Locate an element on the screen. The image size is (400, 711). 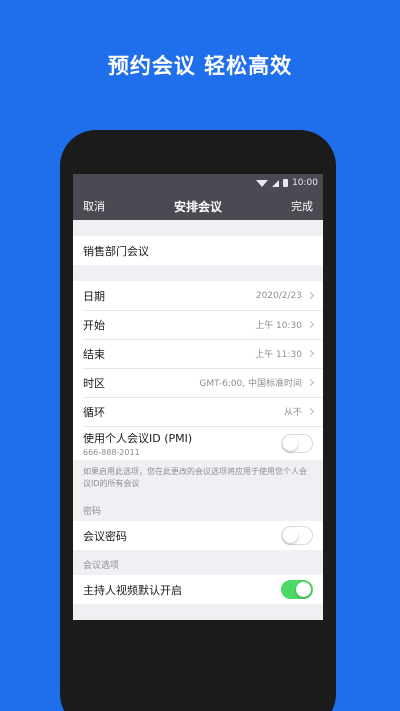
topic-group: 销售部门会议 is located at coordinates (198, 250).